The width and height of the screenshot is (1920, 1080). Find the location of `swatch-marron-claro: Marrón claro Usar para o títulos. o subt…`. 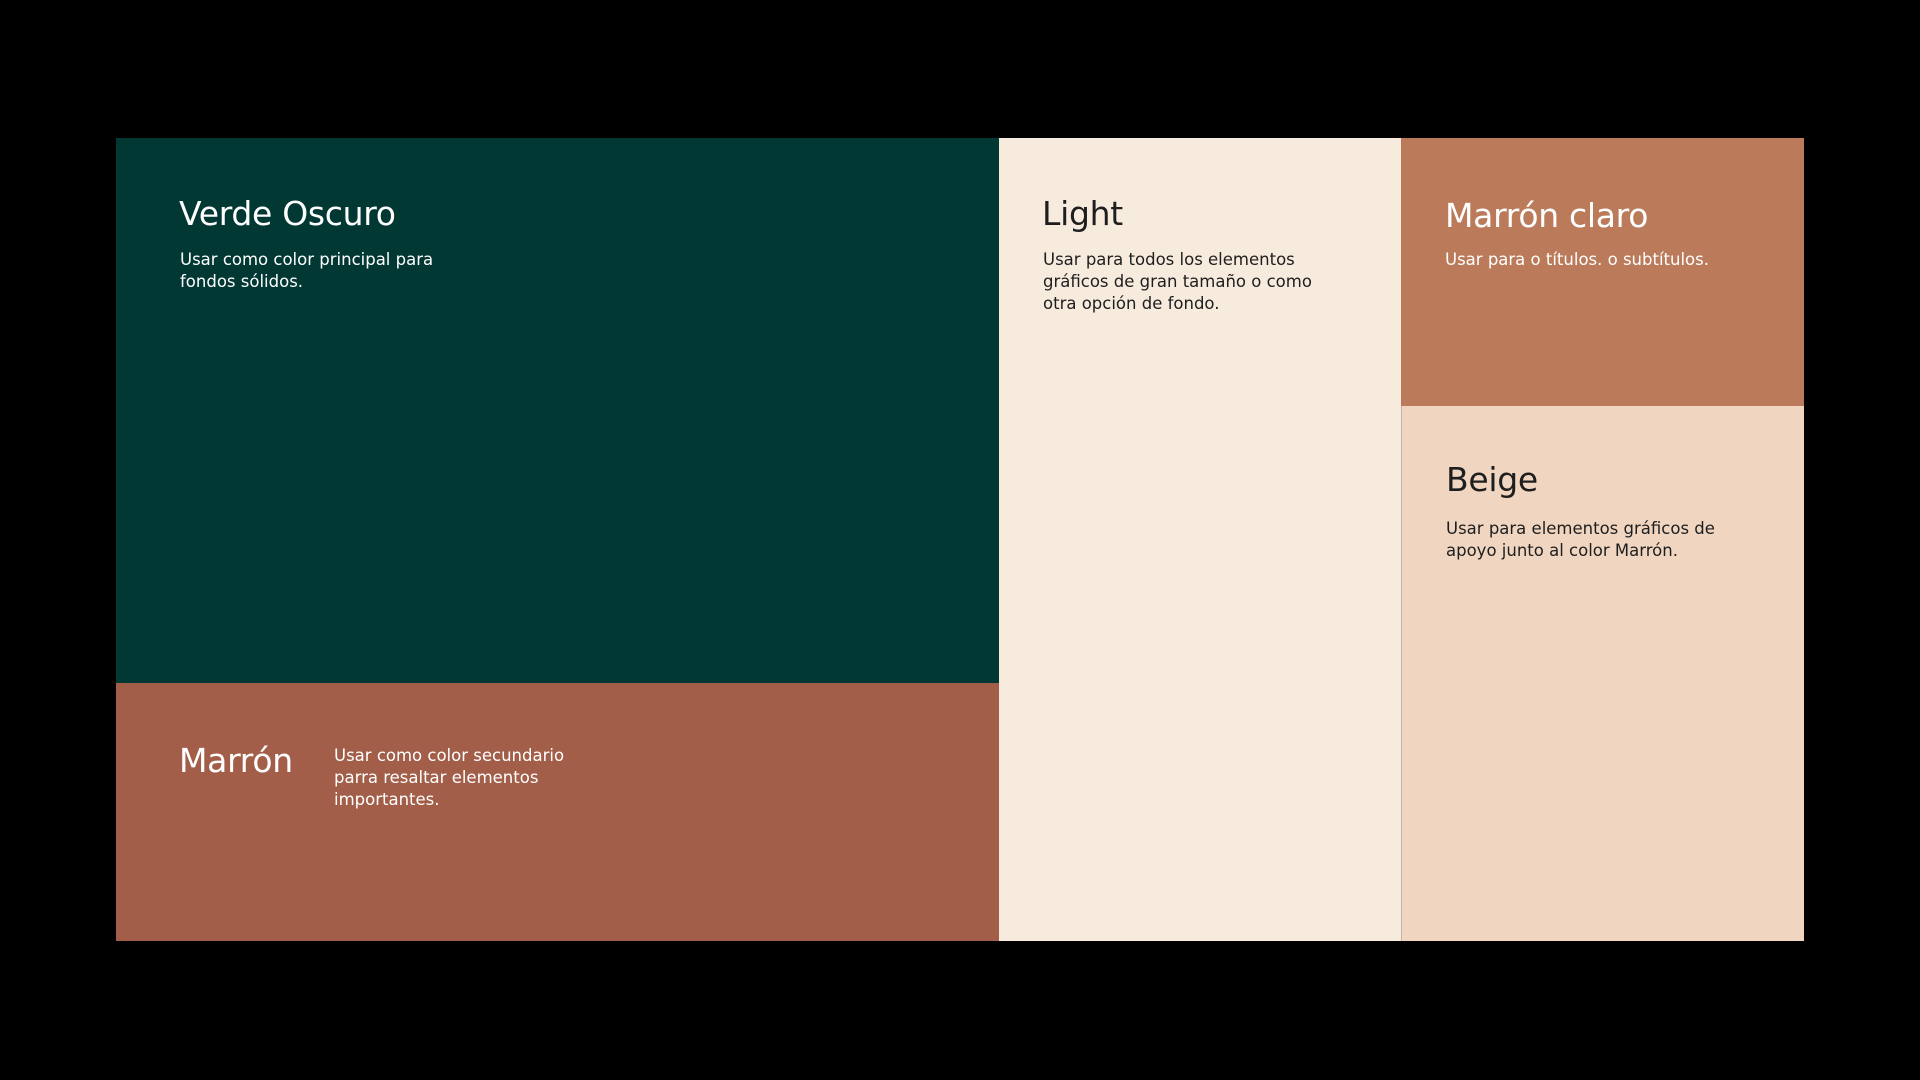

swatch-marron-claro: Marrón claro Usar para o títulos. o subt… is located at coordinates (1602, 272).